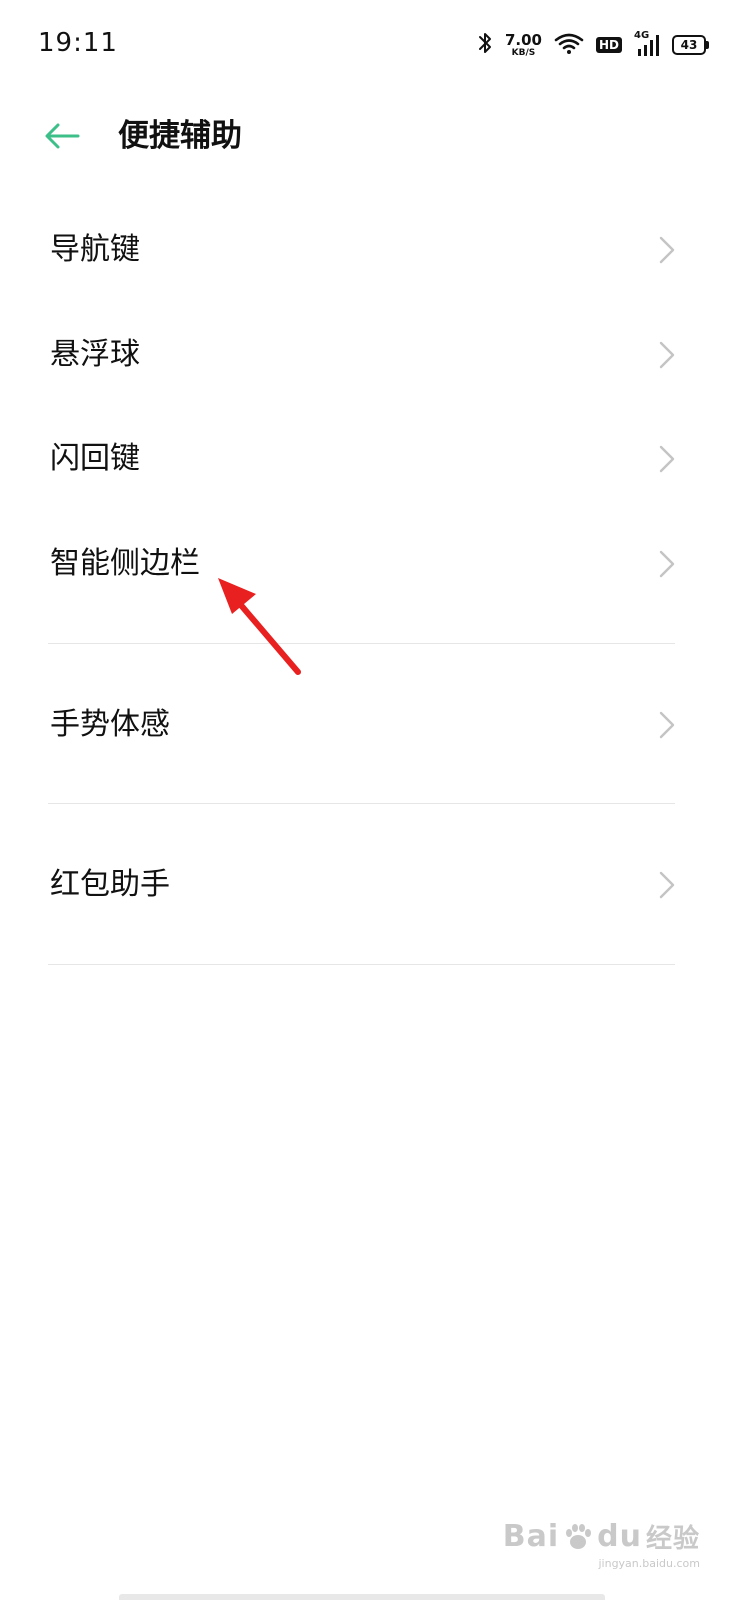 The image size is (738, 1600). What do you see at coordinates (649, 1563) in the screenshot?
I see `watermark-url: jingyan.baidu.com` at bounding box center [649, 1563].